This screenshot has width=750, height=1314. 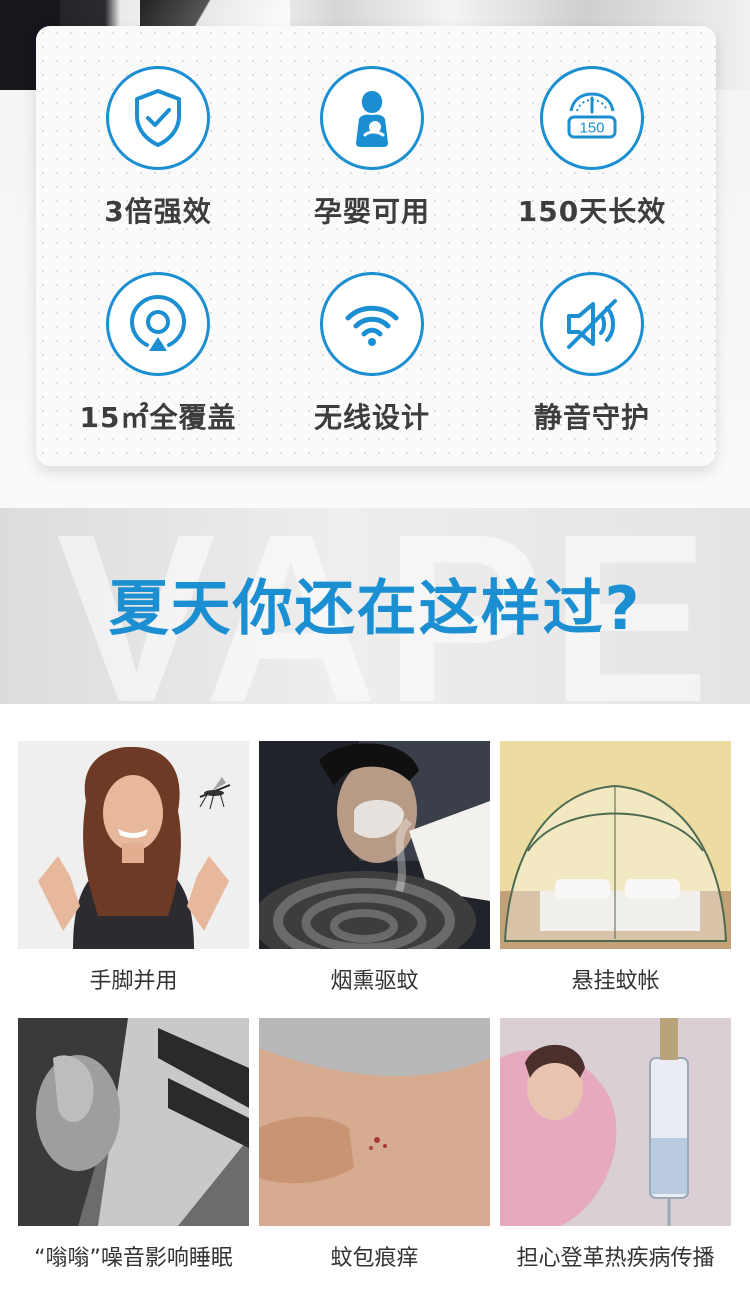 I want to click on problem-caption: 担心登革热疾病传播, so click(x=615, y=1258).